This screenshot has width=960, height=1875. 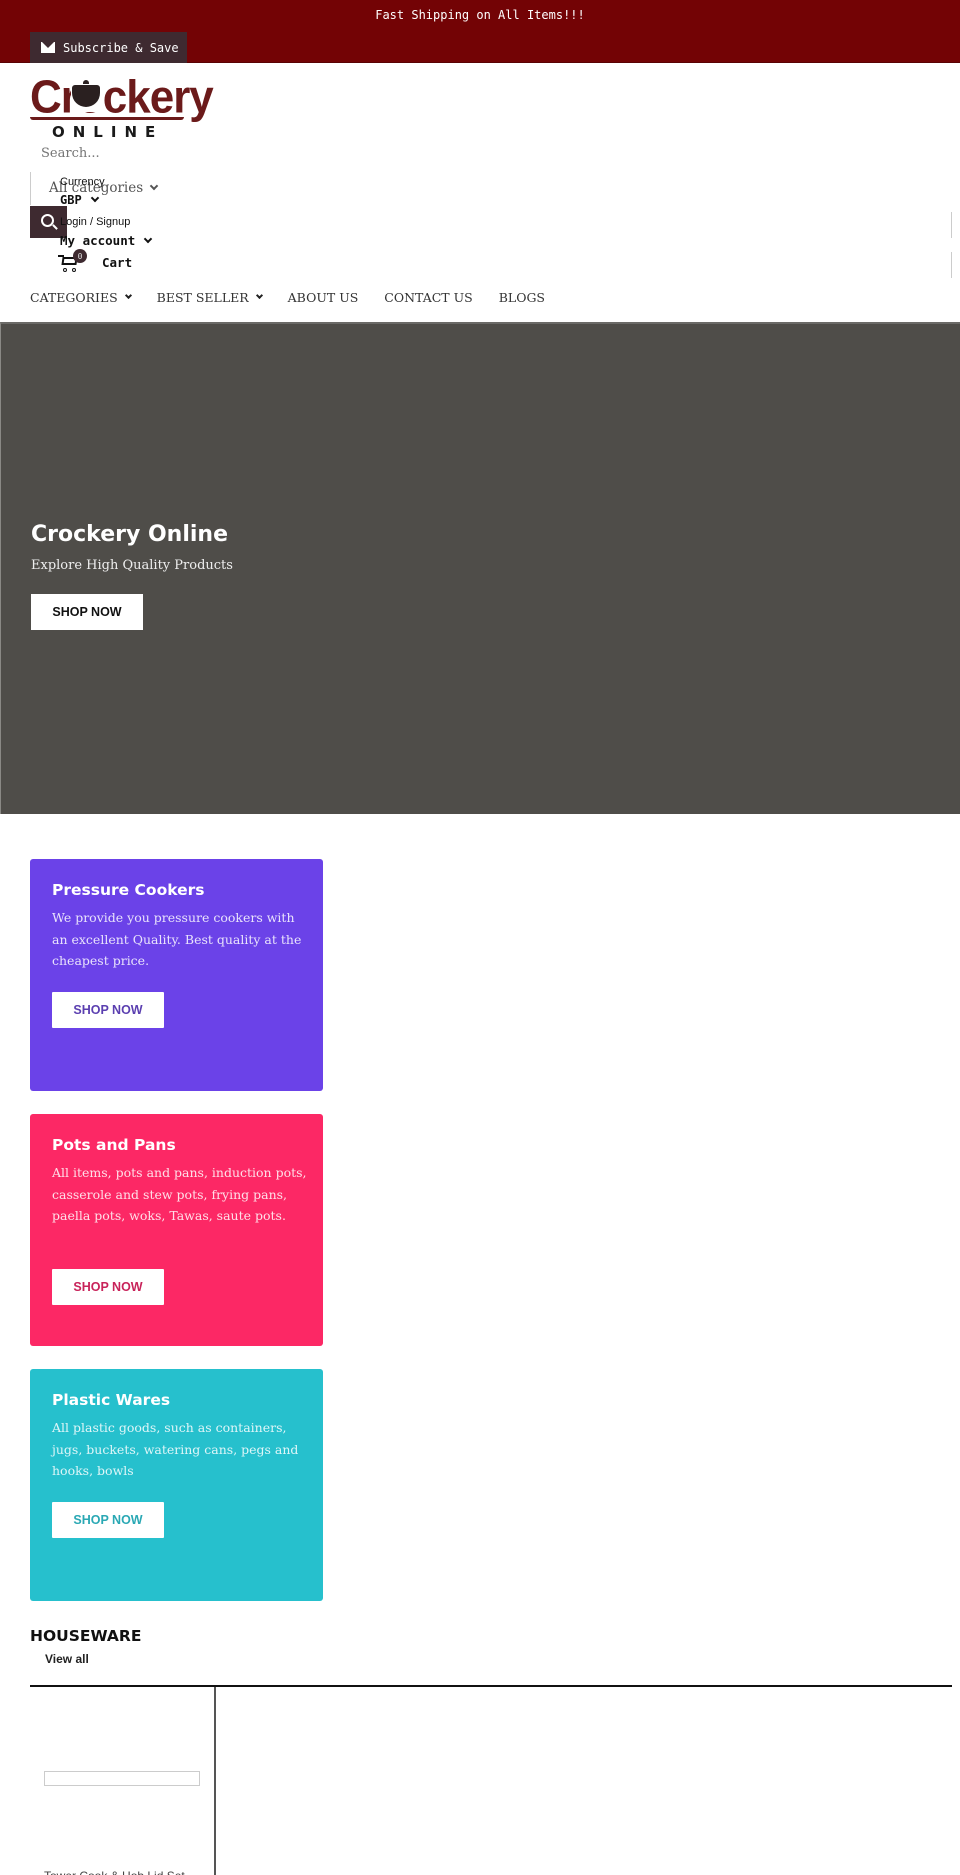 I want to click on my-account-label: My account, so click(x=98, y=240).